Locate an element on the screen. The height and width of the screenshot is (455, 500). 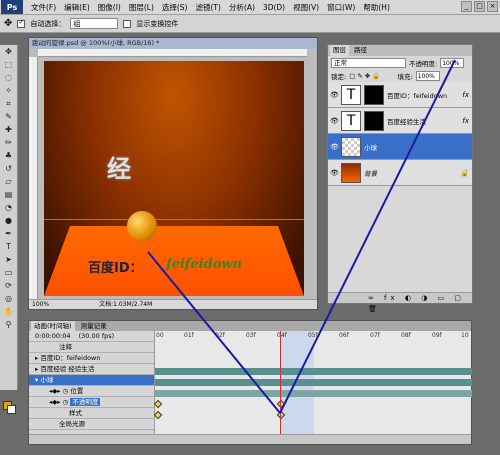
menu-window: 窗口(W) is located at coordinates (341, 7).